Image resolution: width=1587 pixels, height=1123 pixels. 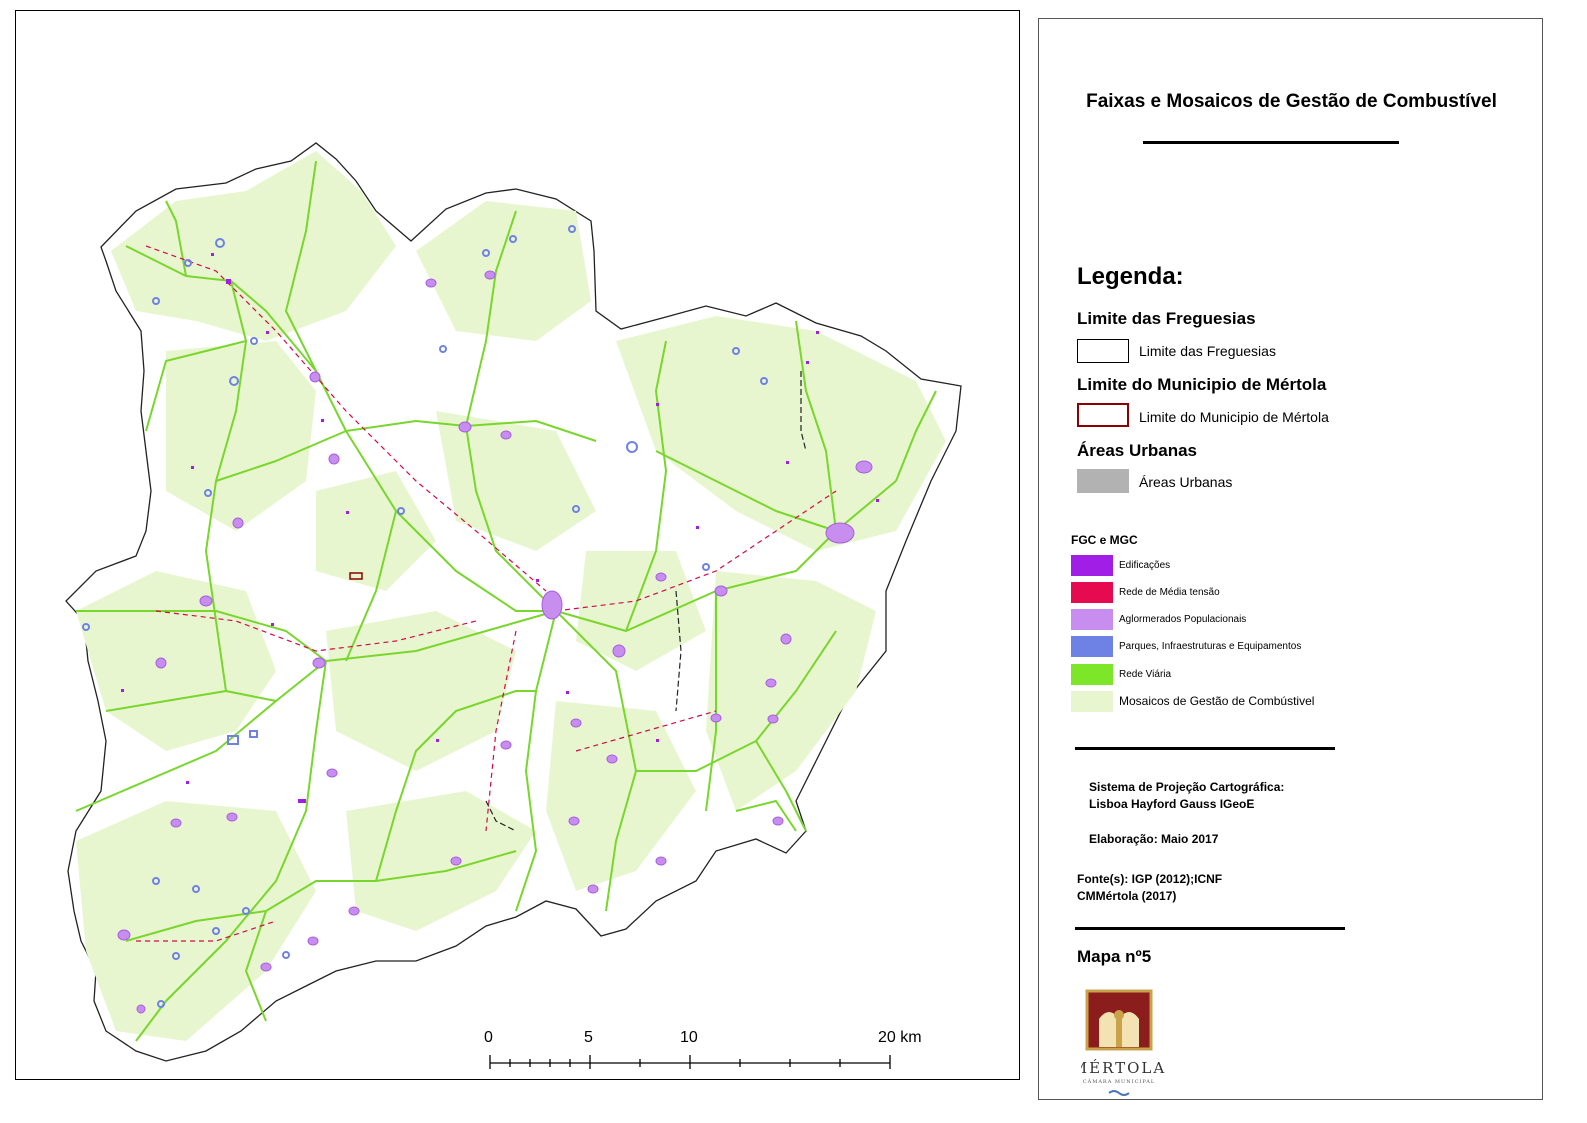 I want to click on swatch-edificacoes, so click(x=1092, y=565).